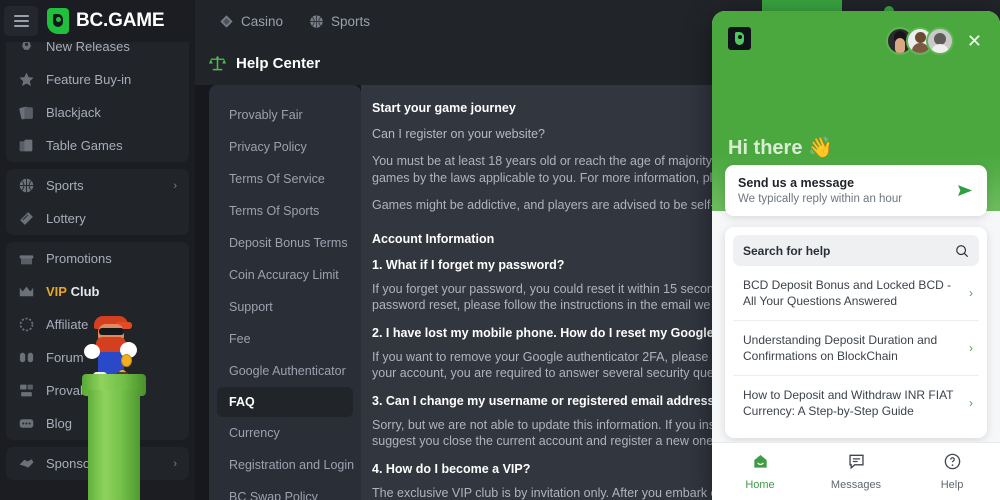  Describe the element at coordinates (111, 291) in the screenshot. I see `sidebar-label-vip-club: VIP Club` at that location.